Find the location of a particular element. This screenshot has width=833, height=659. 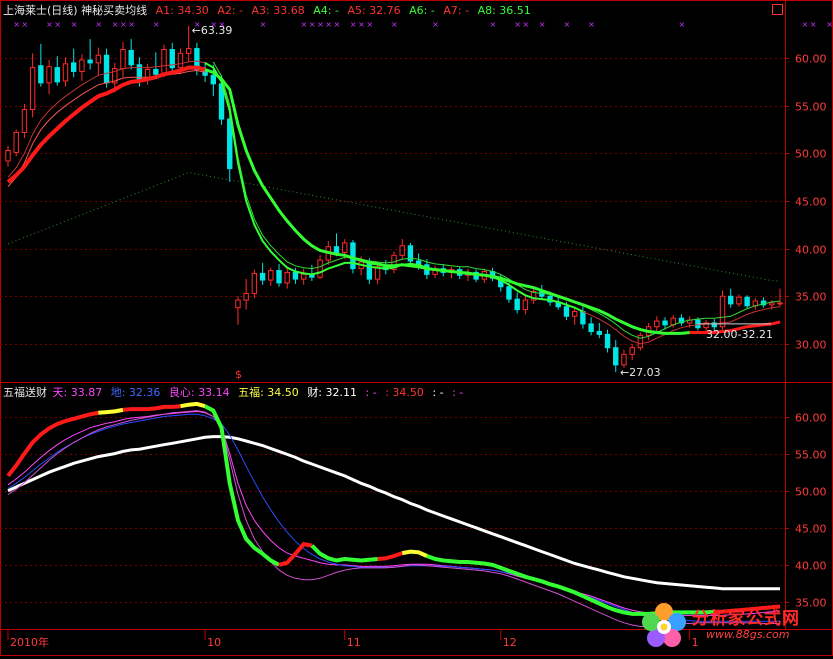

signal-marker-4: × is located at coordinates (74, 24).